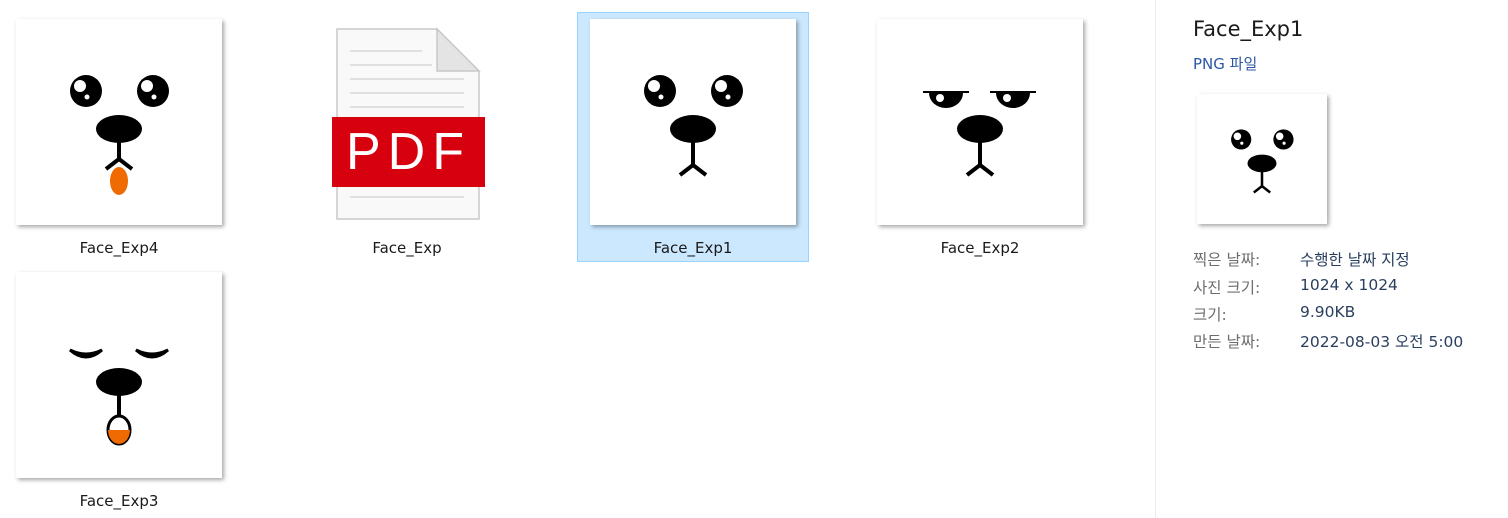 Image resolution: width=1508 pixels, height=518 pixels. I want to click on details-value: 수행한 날짜 지정, so click(1355, 259).